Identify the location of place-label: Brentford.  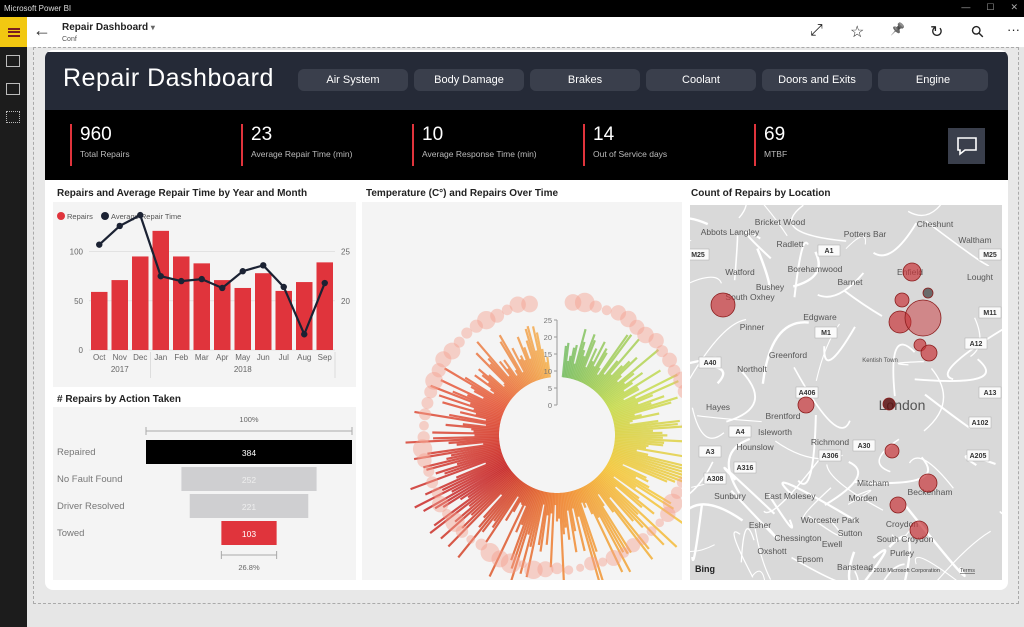
(783, 416).